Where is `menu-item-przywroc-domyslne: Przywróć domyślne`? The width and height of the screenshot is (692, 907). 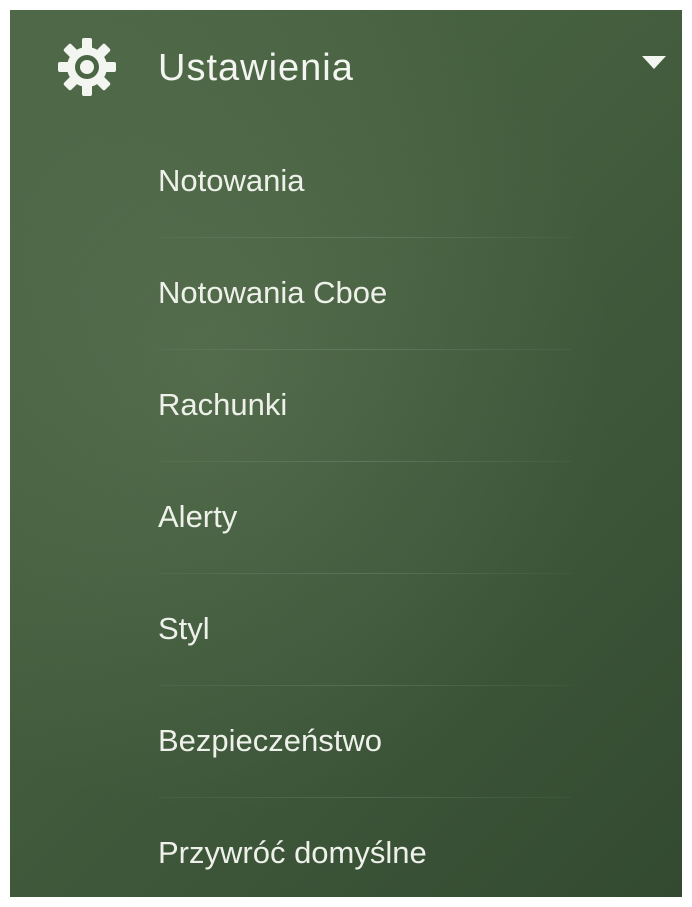
menu-item-przywroc-domyslne: Przywróć domyślne is located at coordinates (346, 847).